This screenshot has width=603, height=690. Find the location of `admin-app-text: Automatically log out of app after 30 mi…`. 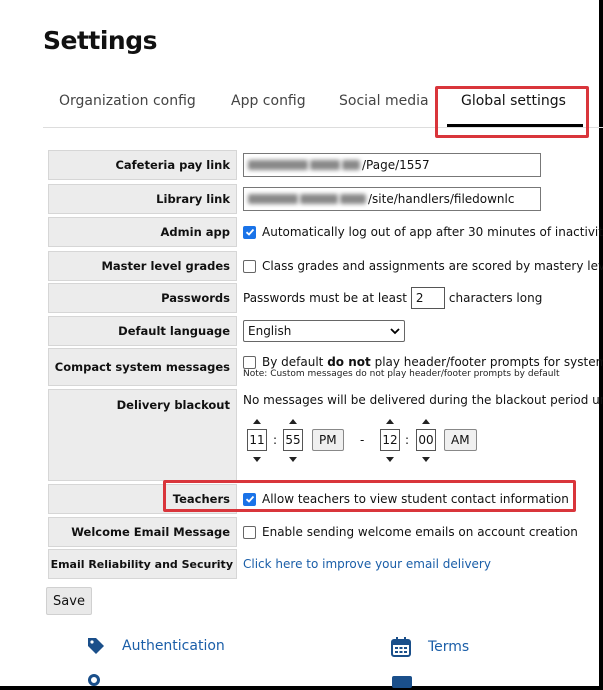

admin-app-text: Automatically log out of app after 30 mi… is located at coordinates (432, 232).